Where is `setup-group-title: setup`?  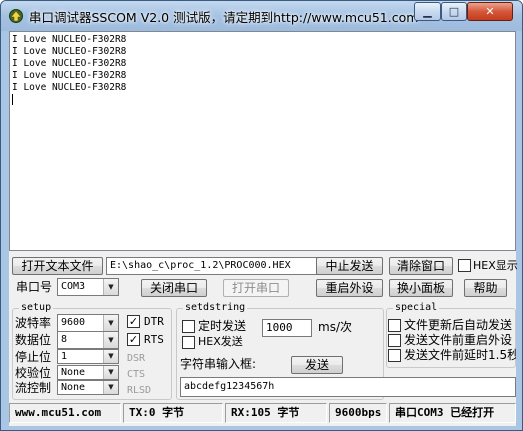
setup-group-title: setup is located at coordinates (36, 308).